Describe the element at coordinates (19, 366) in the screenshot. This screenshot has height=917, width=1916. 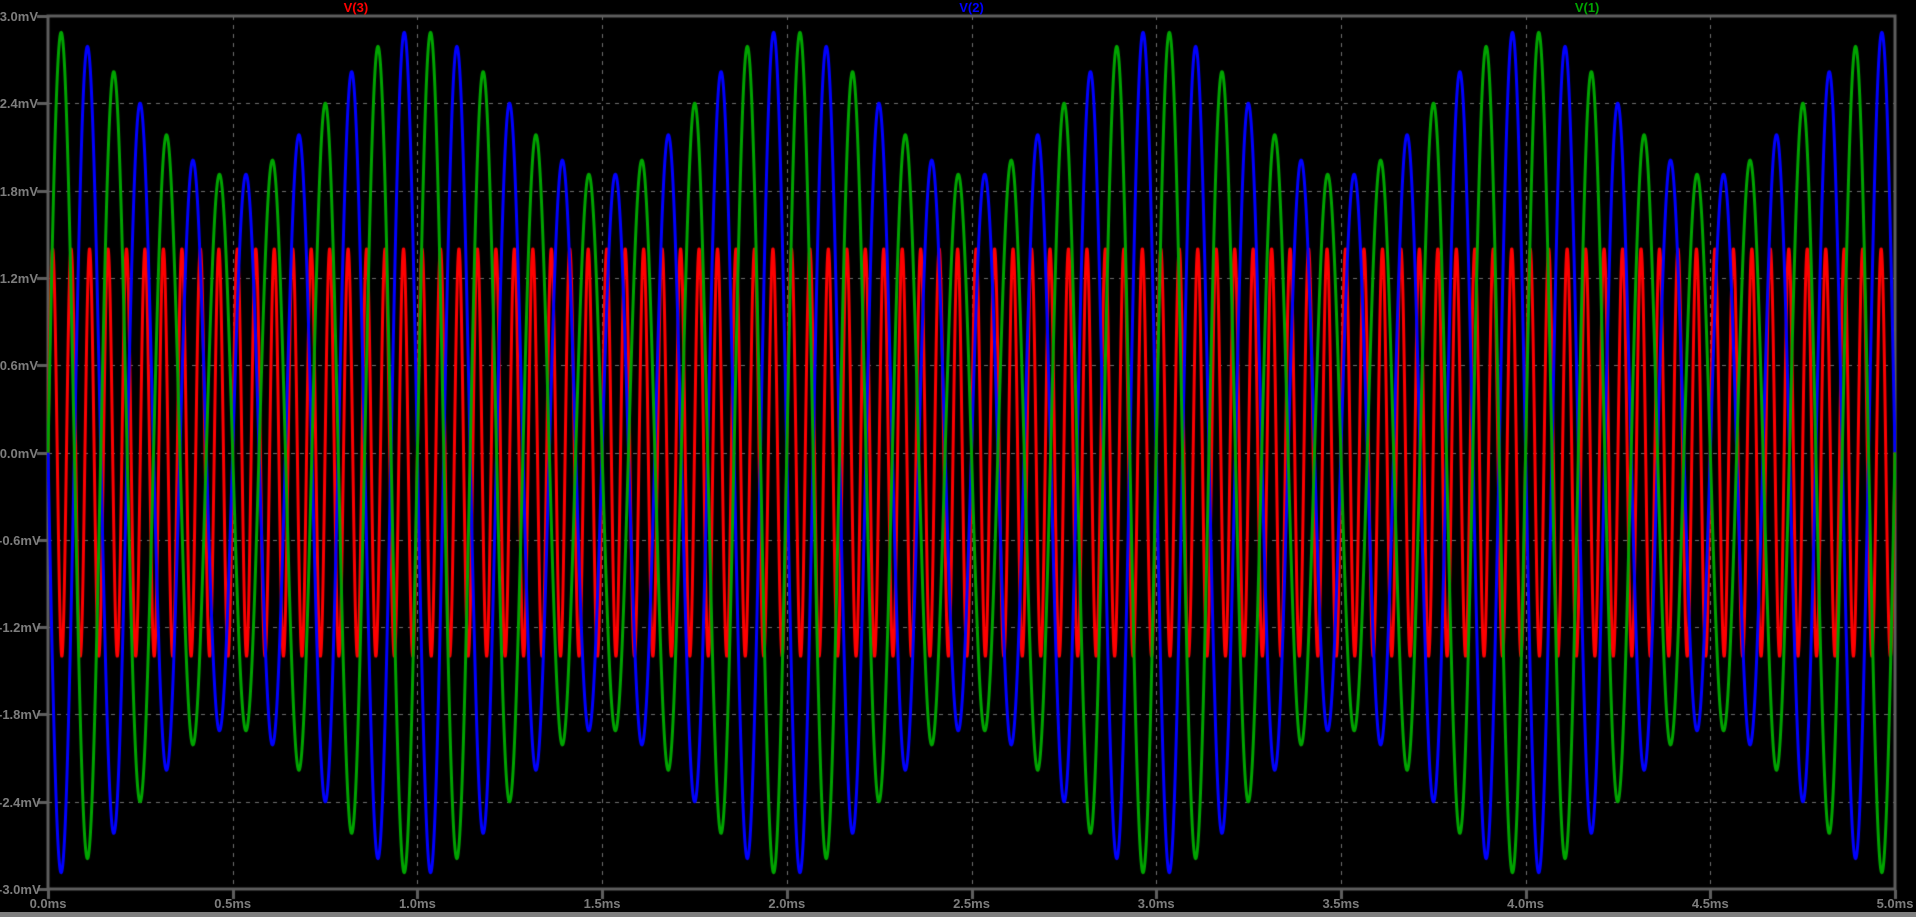
I see `y-tick-label: 0.6mV` at that location.